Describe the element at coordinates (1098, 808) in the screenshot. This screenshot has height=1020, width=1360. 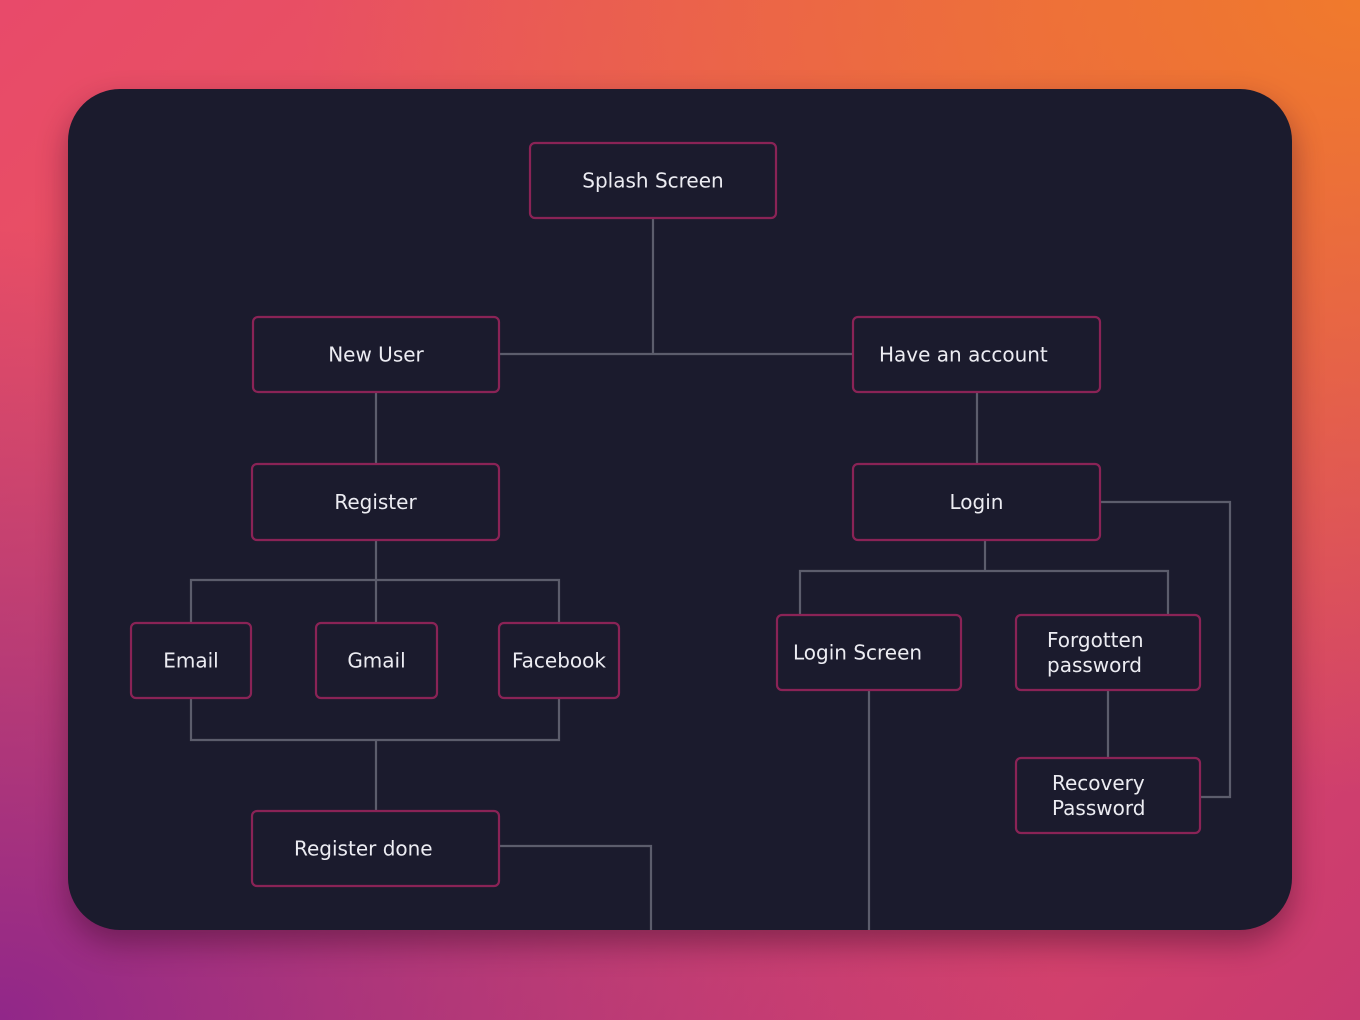
I see `node-label: Password` at that location.